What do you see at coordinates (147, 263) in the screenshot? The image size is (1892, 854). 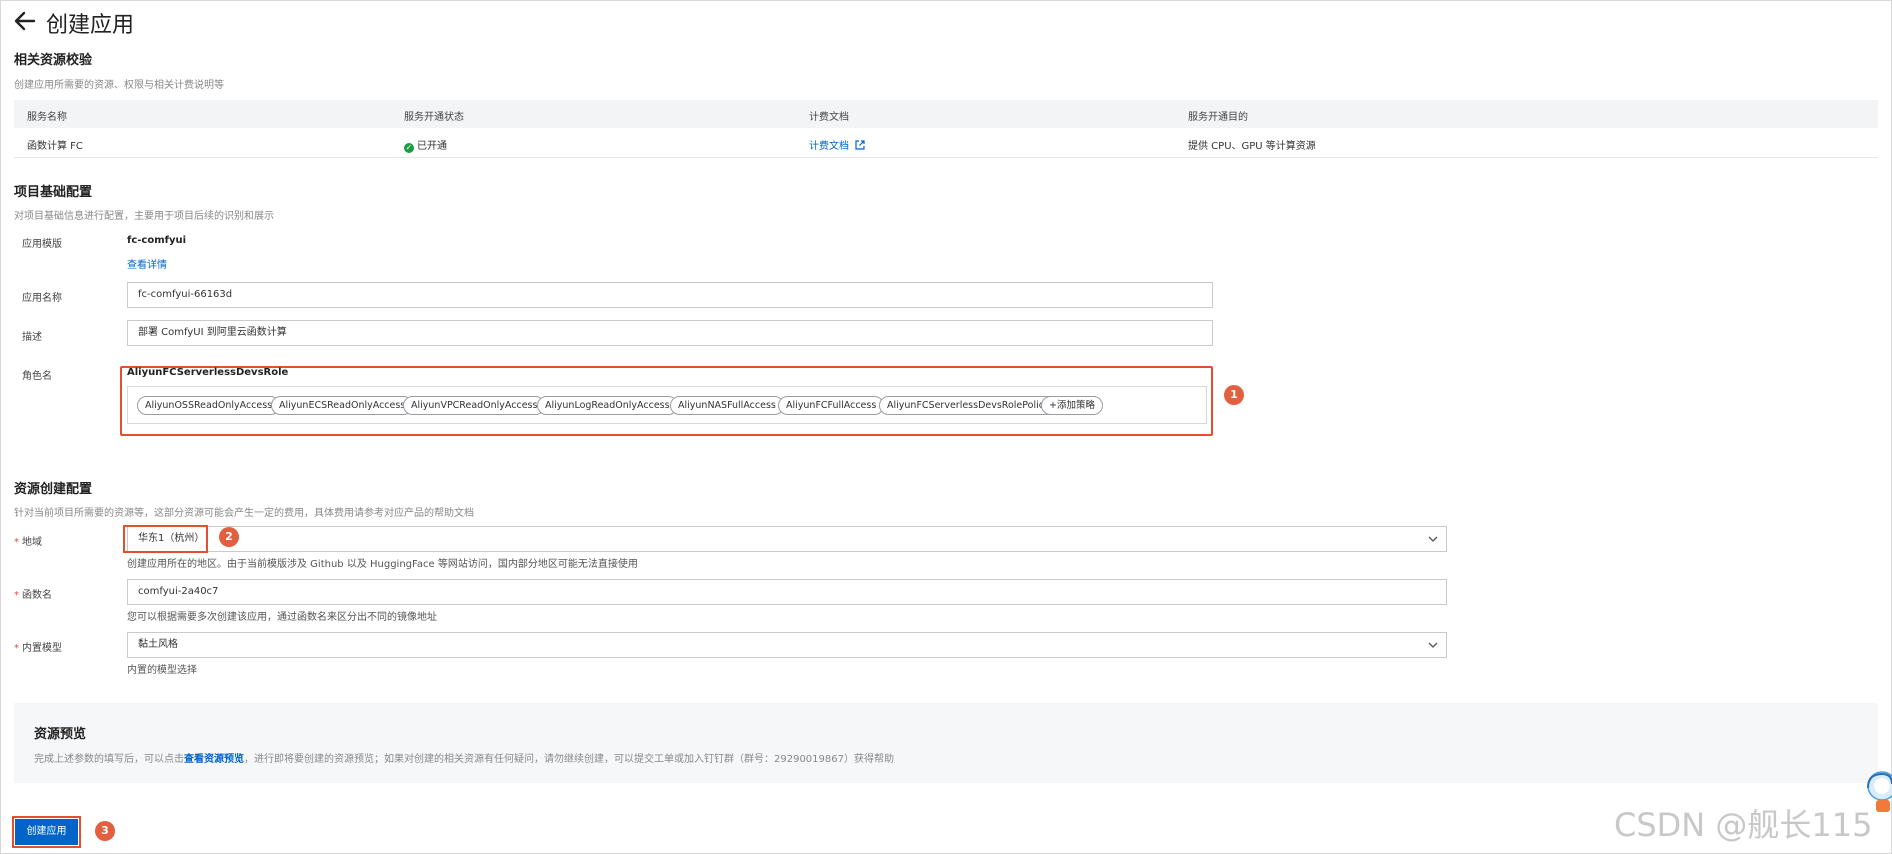 I see `view-details-link: 查看详情` at bounding box center [147, 263].